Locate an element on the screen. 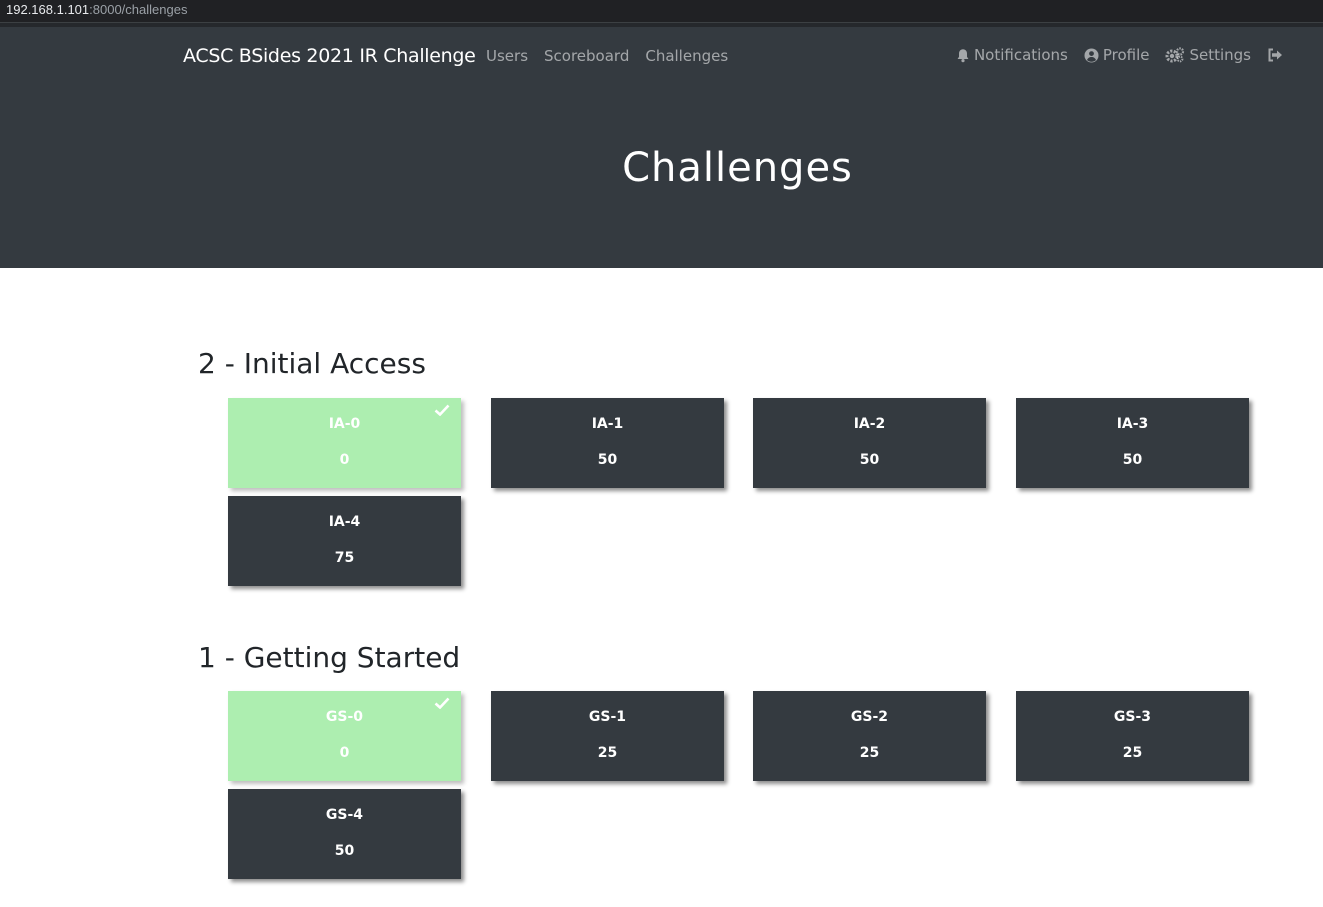  challenge-name: GS-1 is located at coordinates (607, 717).